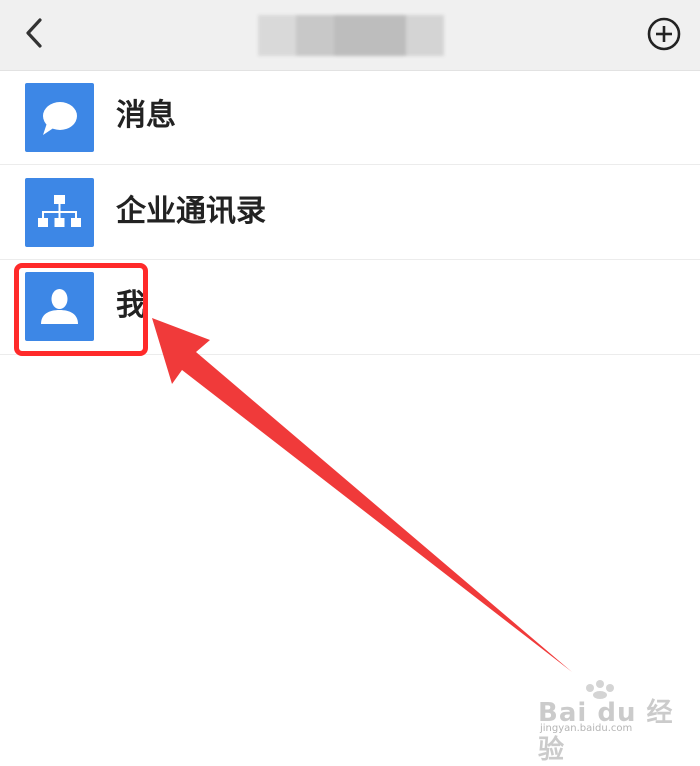 The height and width of the screenshot is (766, 700). I want to click on watermark: Bai du 经验 jingyan.baidu.com, so click(613, 722).